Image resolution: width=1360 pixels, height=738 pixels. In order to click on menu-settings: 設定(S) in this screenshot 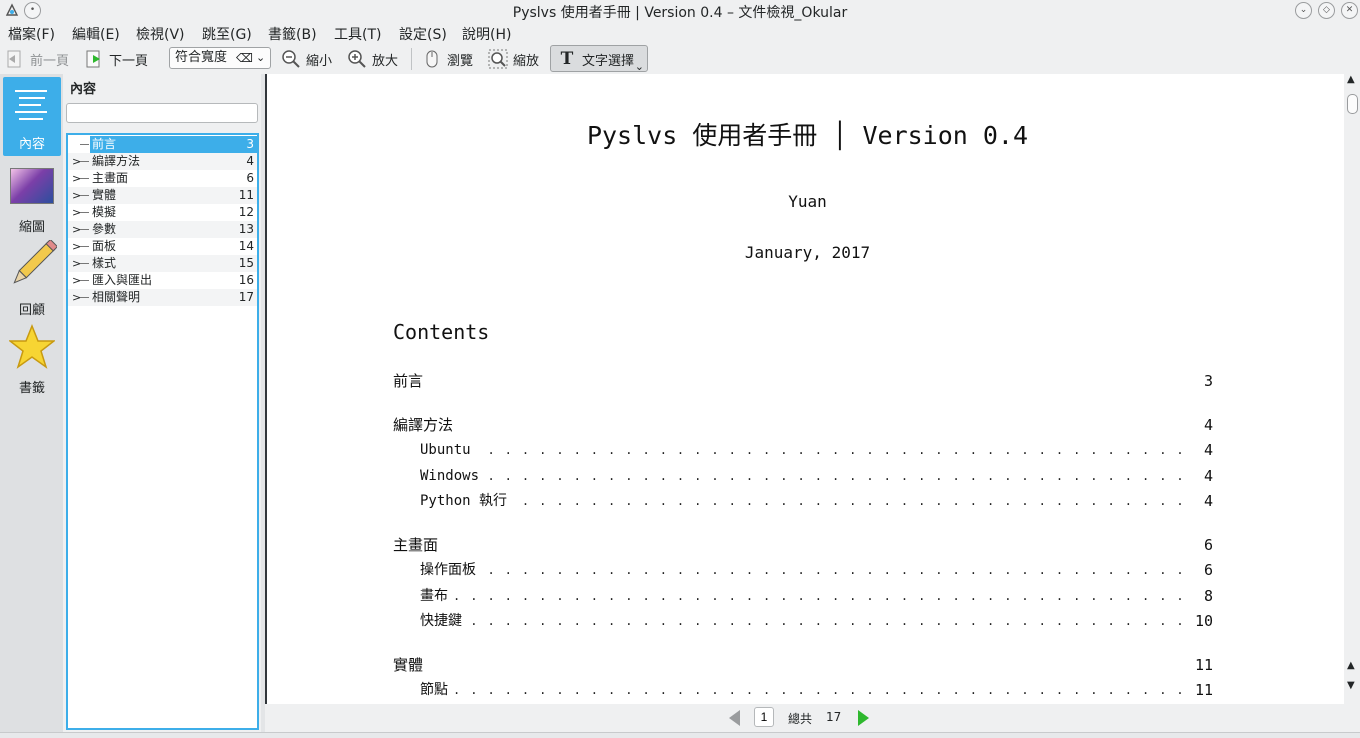, I will do `click(423, 34)`.